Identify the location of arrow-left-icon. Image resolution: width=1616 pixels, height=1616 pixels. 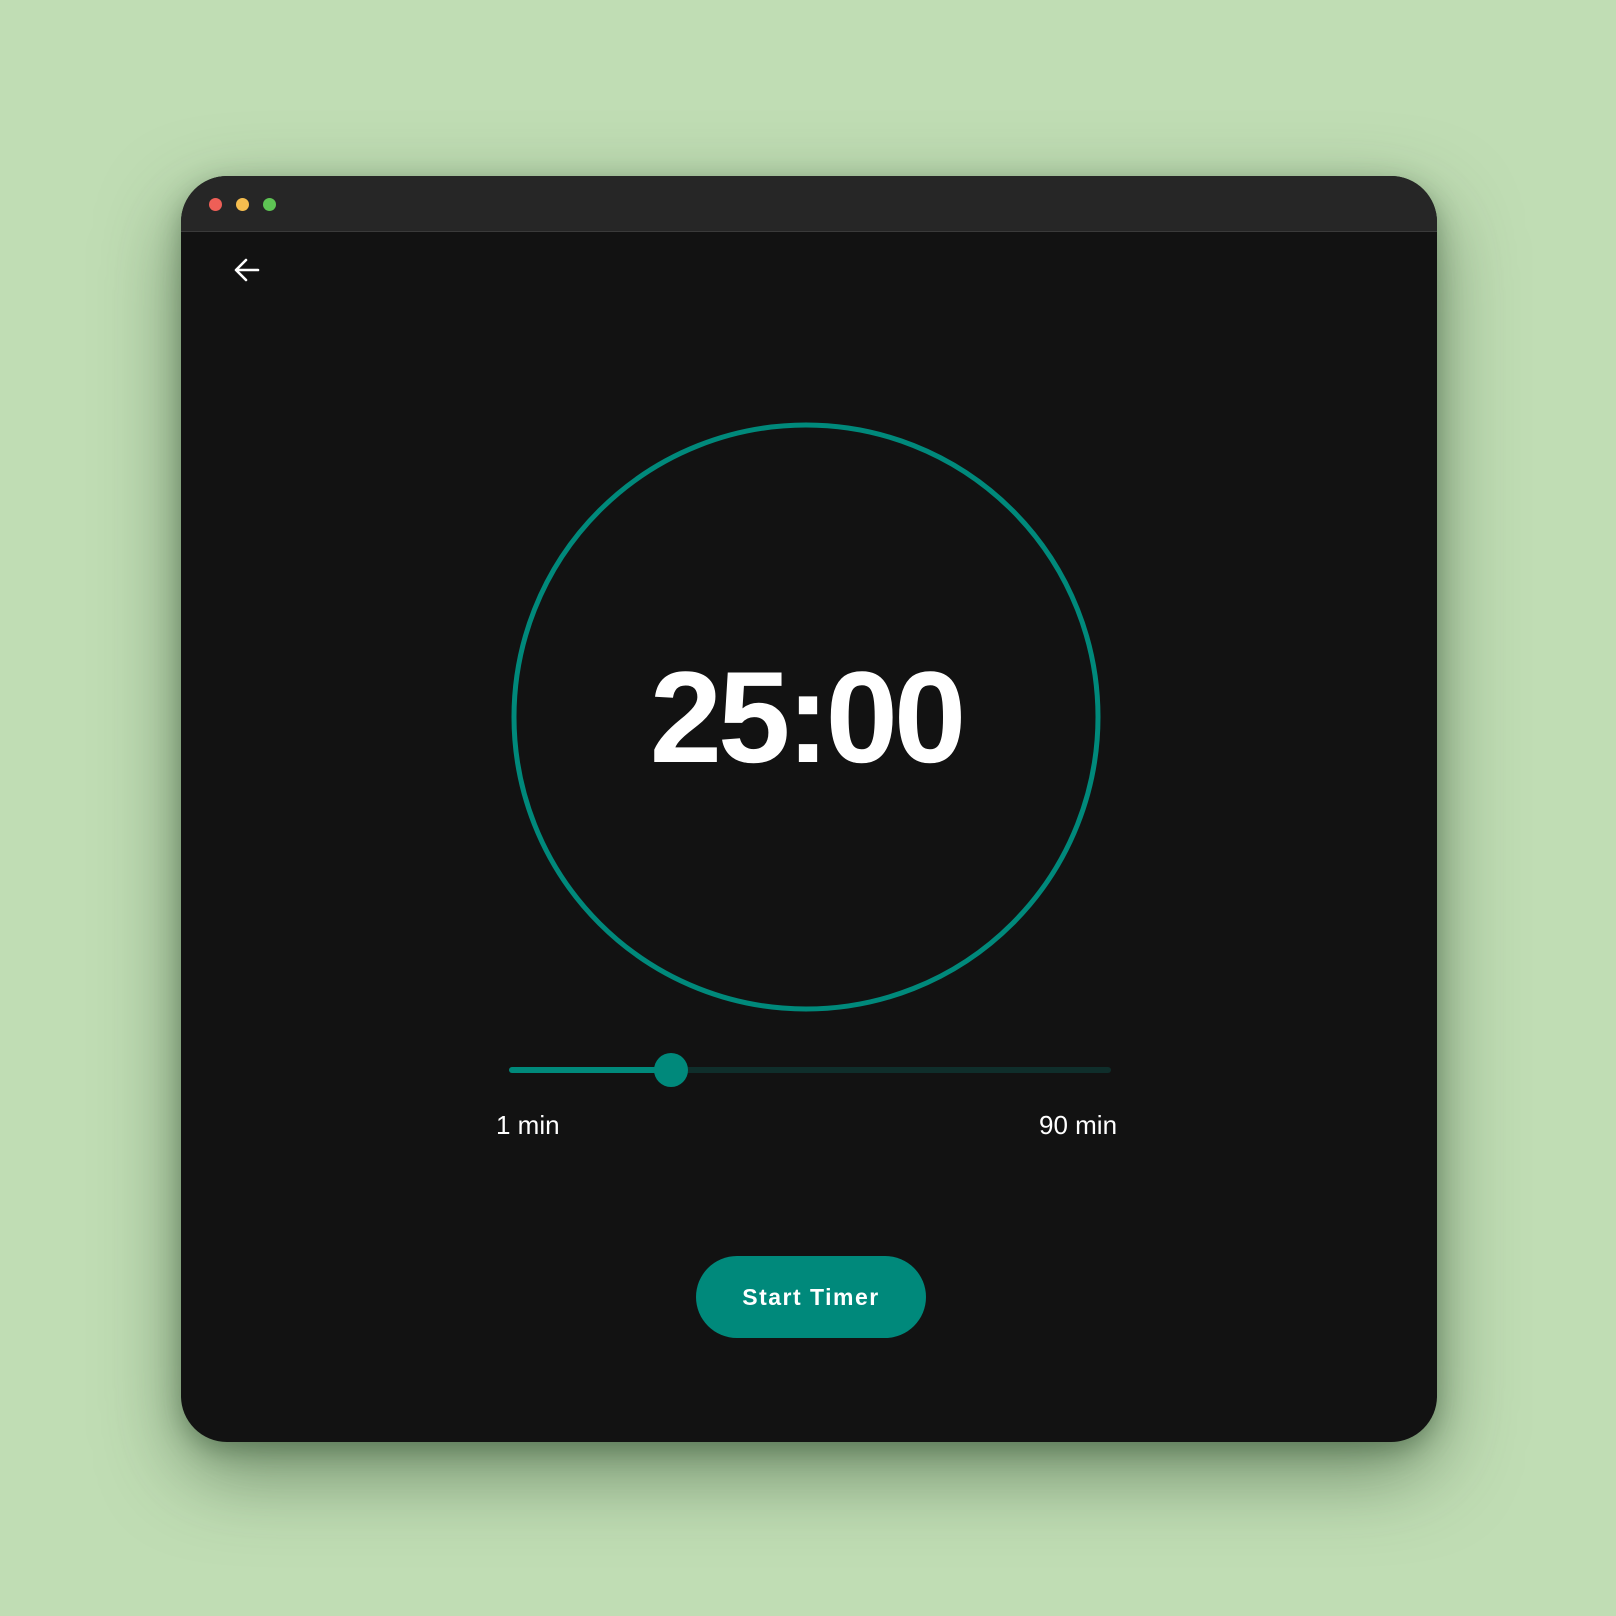
(247, 270).